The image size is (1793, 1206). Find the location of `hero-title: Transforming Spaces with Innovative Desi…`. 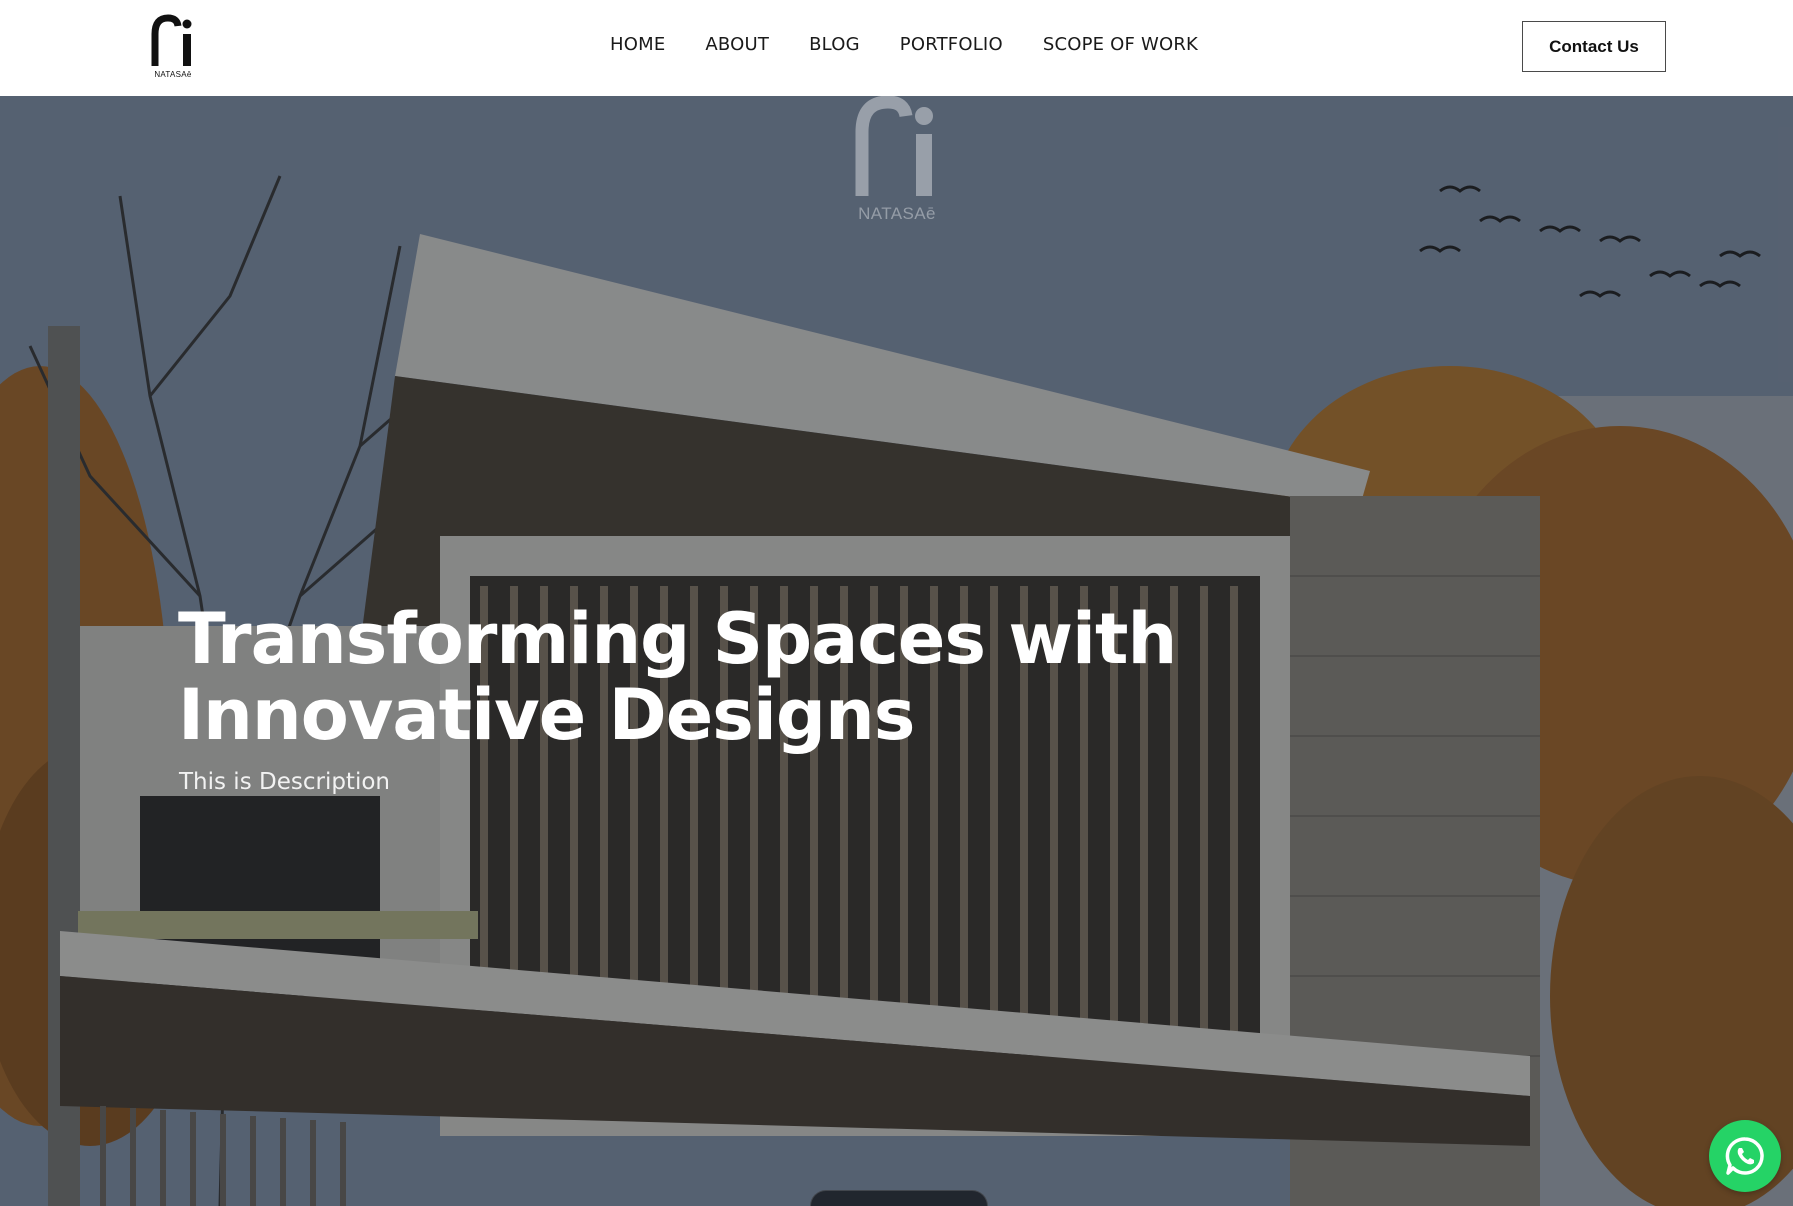

hero-title: Transforming Spaces with Innovative Desi… is located at coordinates (677, 677).